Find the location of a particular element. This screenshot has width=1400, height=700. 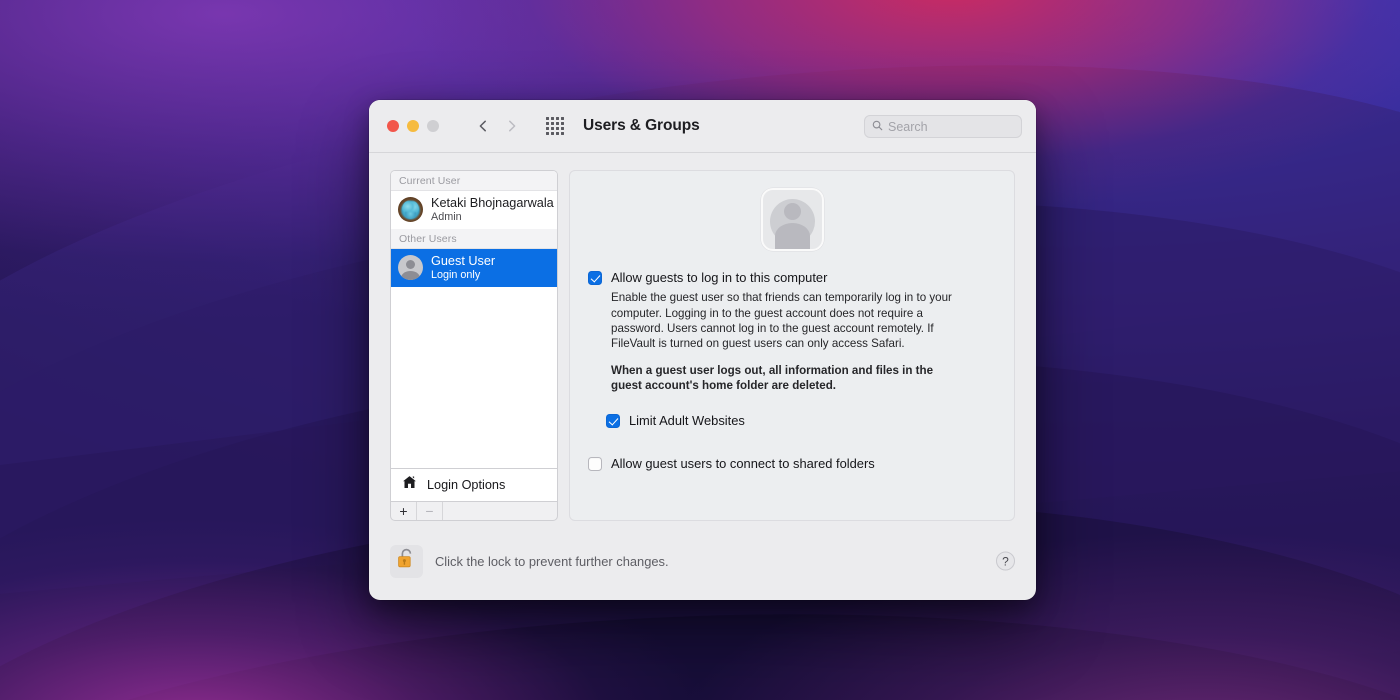

limit-adult-websites-checkbox is located at coordinates (613, 421).